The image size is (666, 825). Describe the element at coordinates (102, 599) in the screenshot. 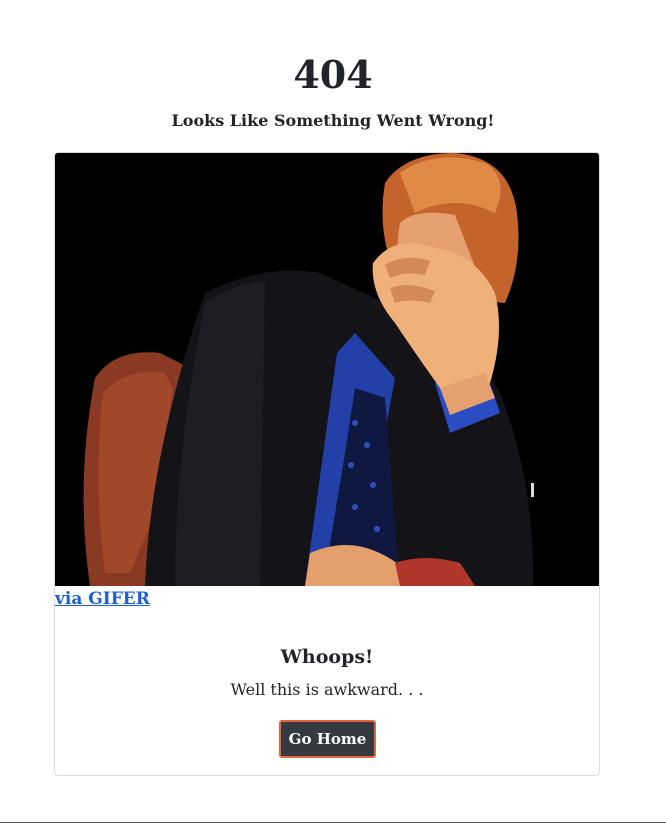

I see `via-gifer-link: via GIFER` at that location.